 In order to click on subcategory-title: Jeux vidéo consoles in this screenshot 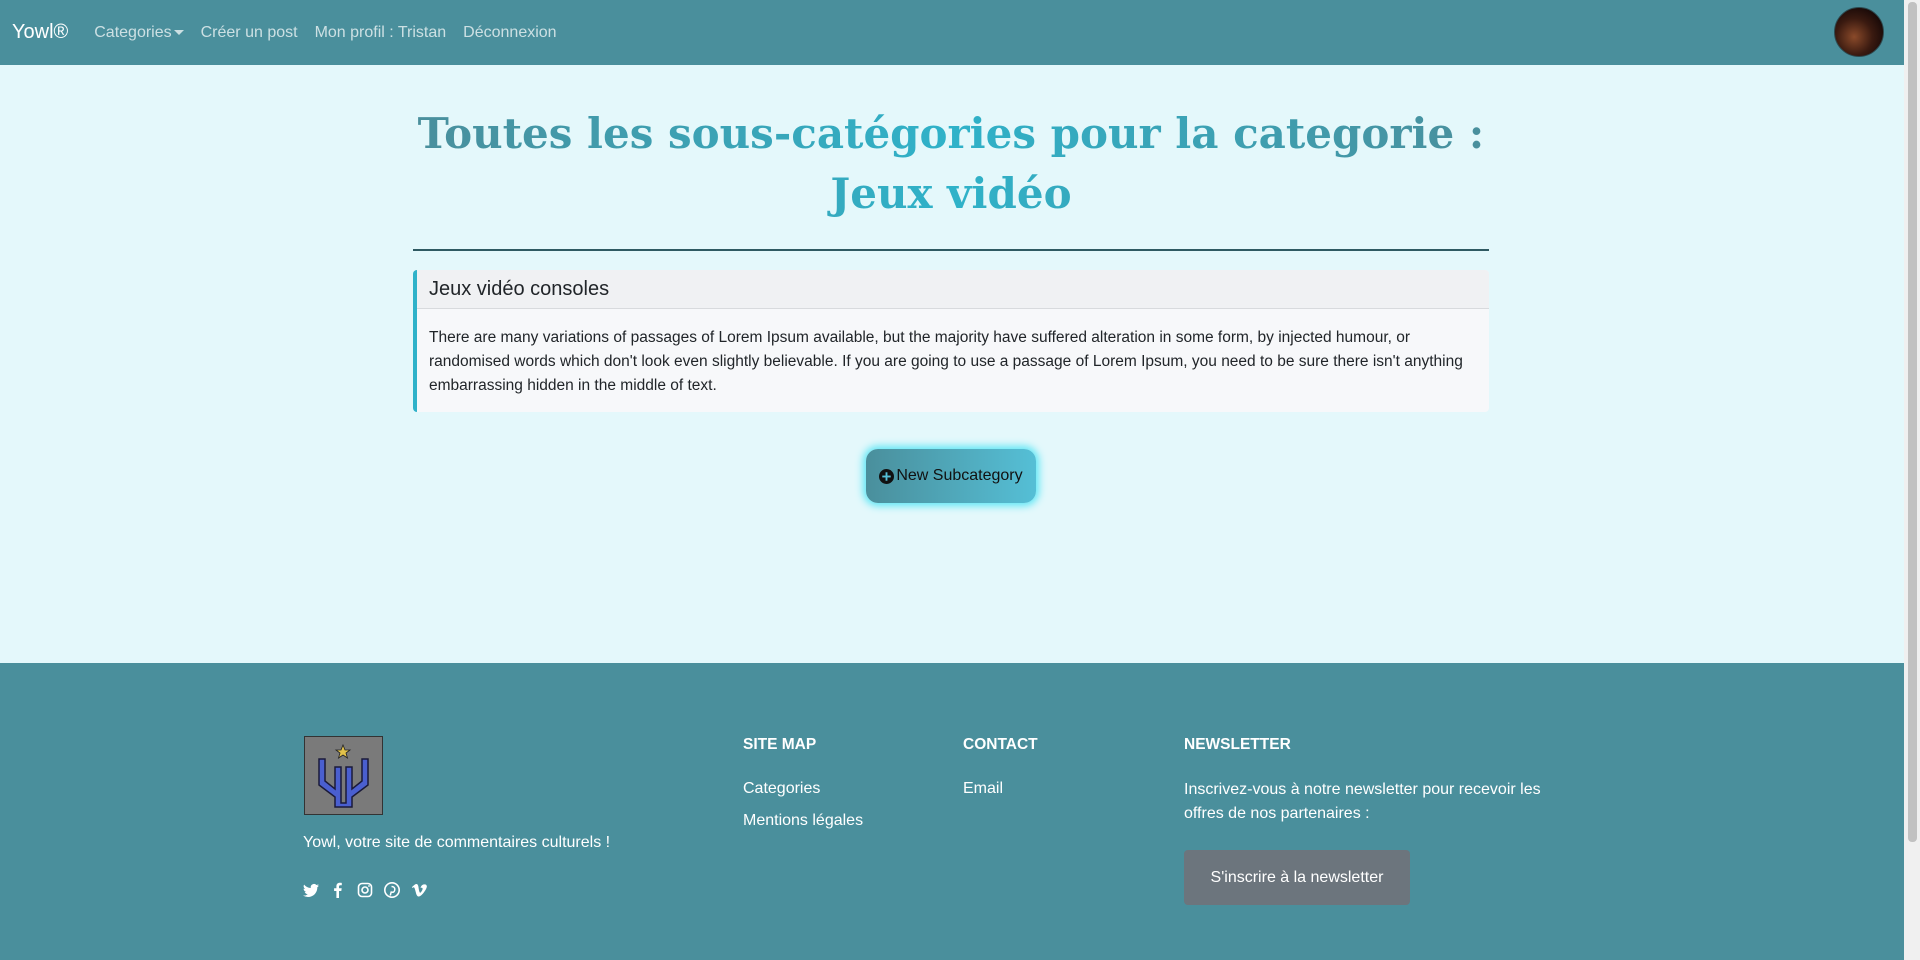, I will do `click(953, 289)`.